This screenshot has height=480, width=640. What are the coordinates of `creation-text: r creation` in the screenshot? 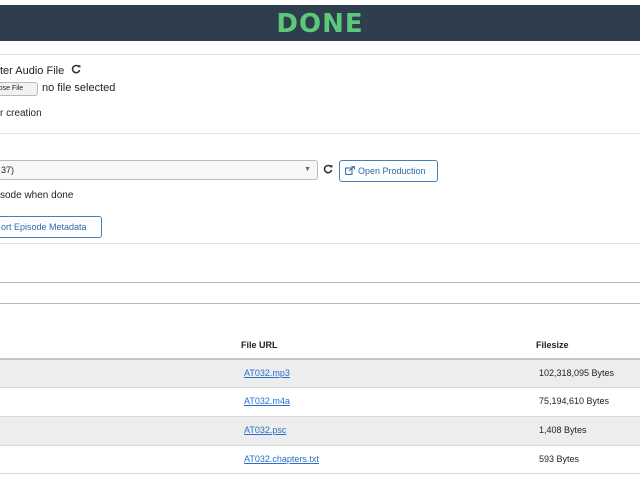 It's located at (21, 113).